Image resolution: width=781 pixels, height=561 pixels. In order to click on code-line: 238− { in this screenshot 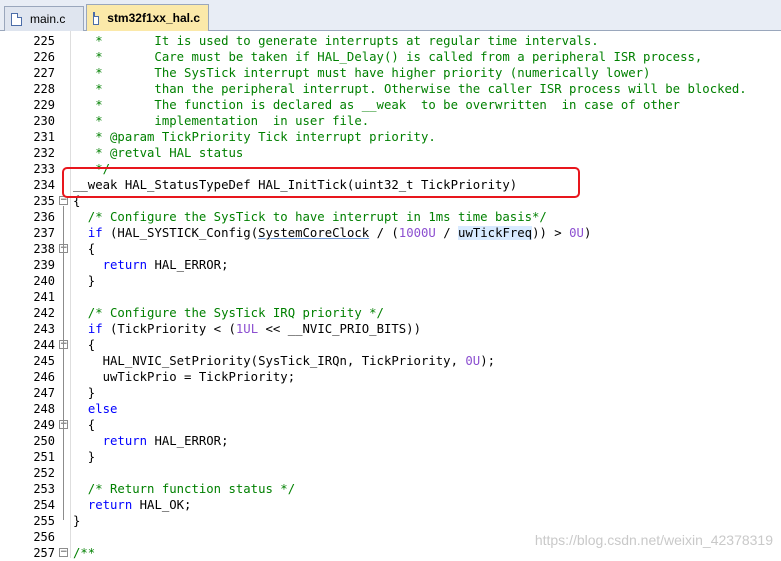, I will do `click(390, 249)`.